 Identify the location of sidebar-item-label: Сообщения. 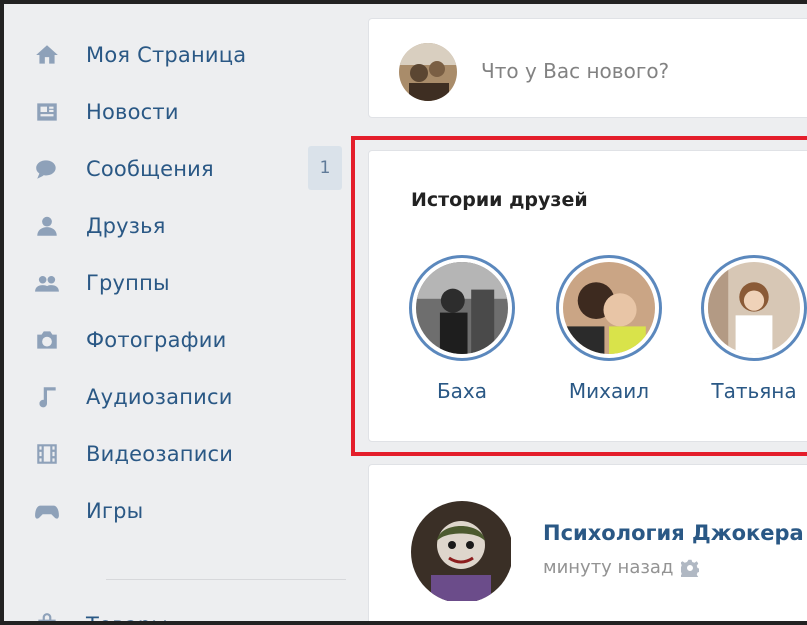
(150, 168).